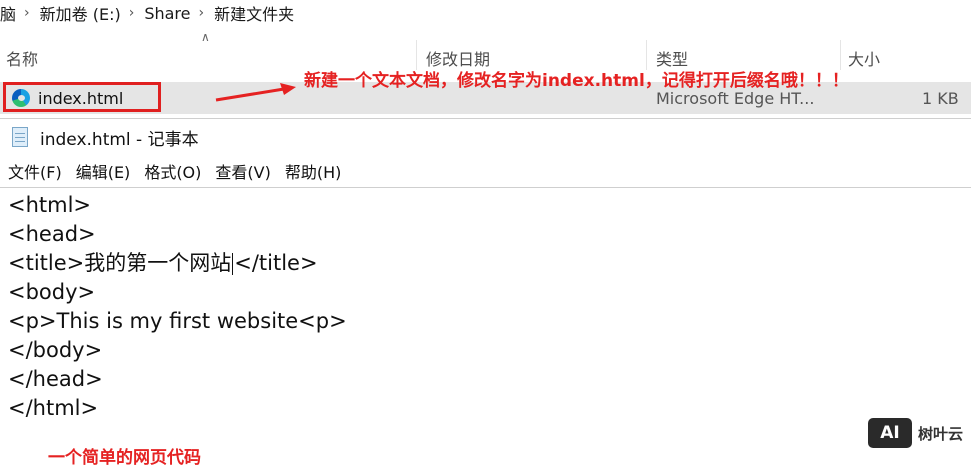  Describe the element at coordinates (50, 205) in the screenshot. I see `code-line: <html>` at that location.